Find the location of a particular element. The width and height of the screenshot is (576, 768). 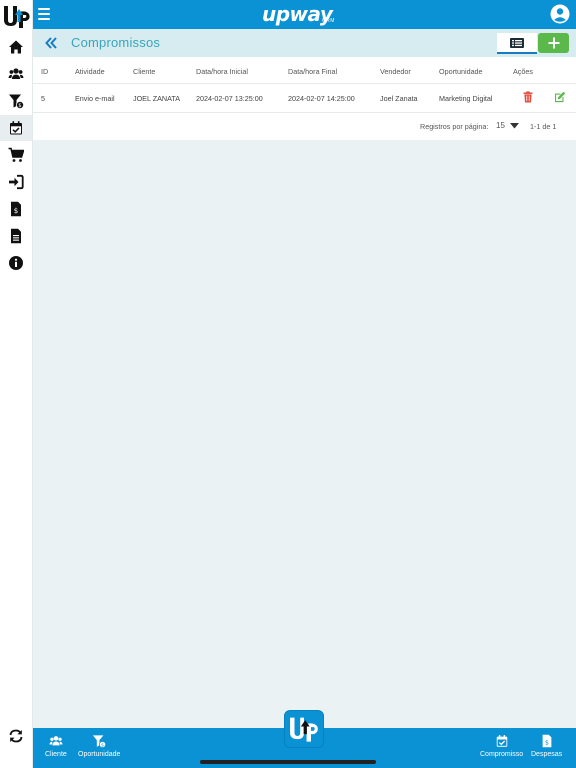

cell-id: 5 is located at coordinates (43, 98).